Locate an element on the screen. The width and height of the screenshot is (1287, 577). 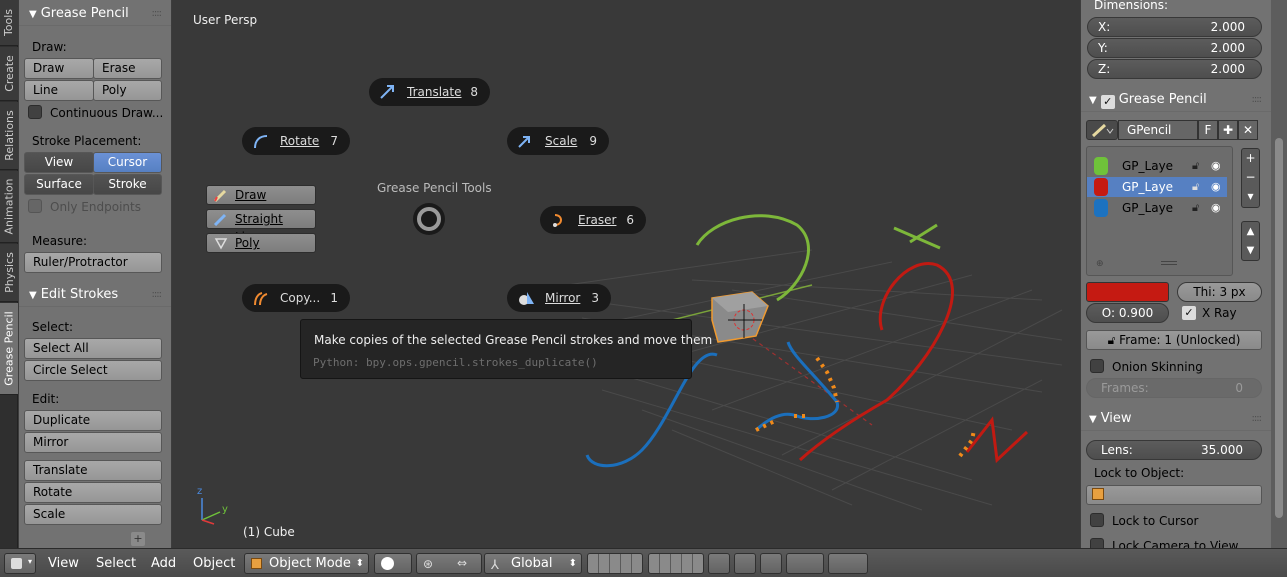
line-button: Line is located at coordinates (59, 90).